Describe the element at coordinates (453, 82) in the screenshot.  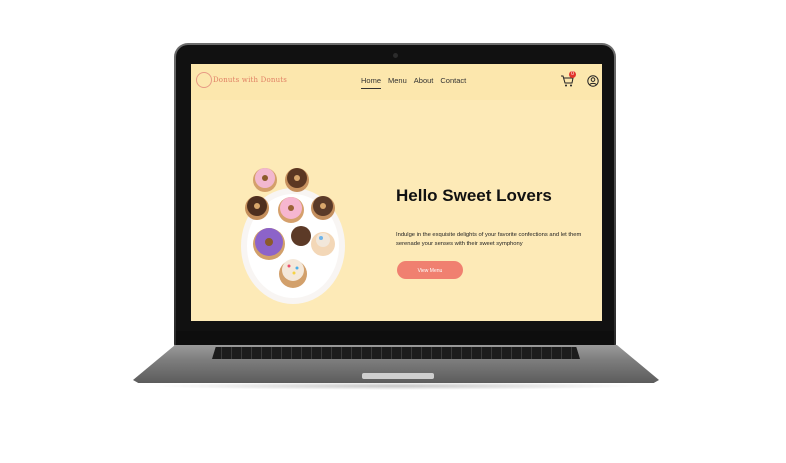
I see `nav-contact: Contact` at that location.